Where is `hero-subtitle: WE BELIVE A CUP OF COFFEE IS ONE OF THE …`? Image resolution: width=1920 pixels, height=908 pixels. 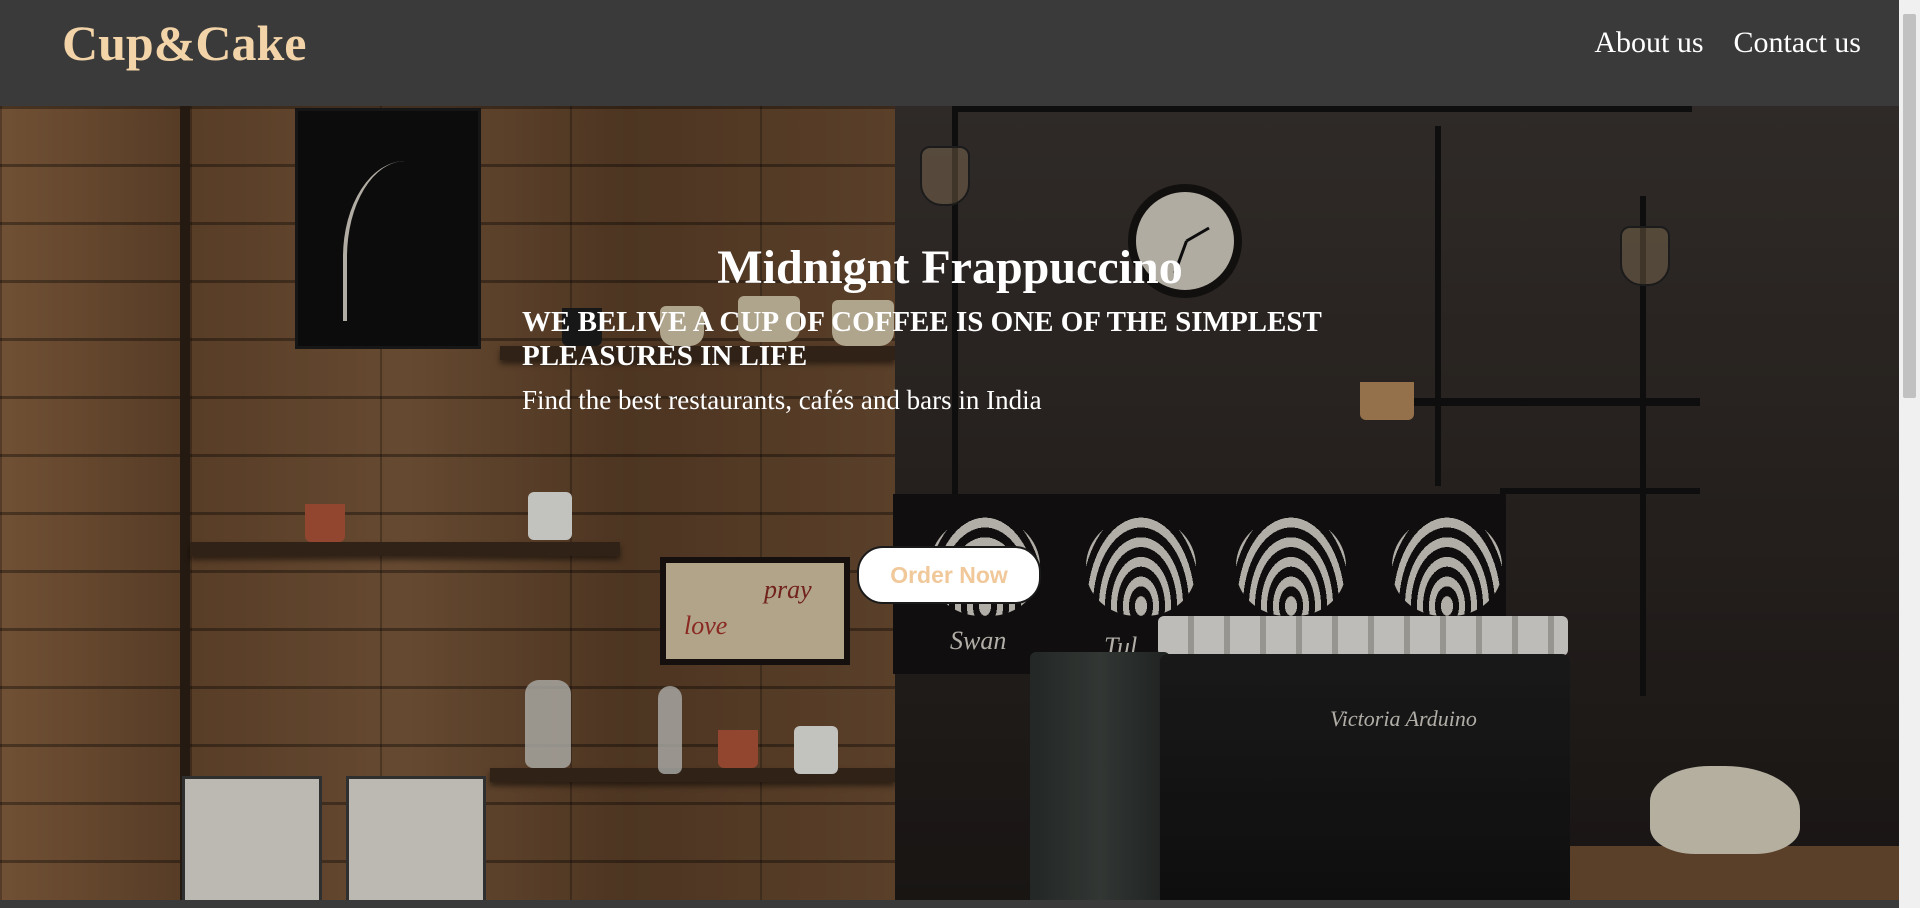 hero-subtitle: WE BELIVE A CUP OF COFFEE IS ONE OF THE … is located at coordinates (922, 339).